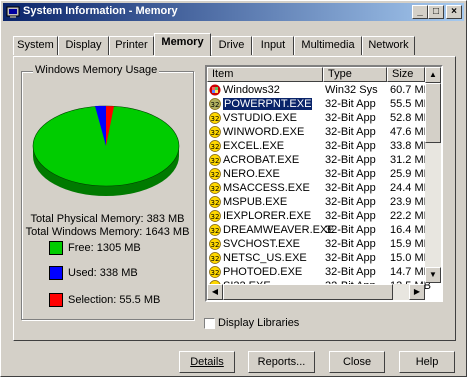 This screenshot has height=377, width=467. Describe the element at coordinates (319, 244) in the screenshot. I see `table-row: 32 SVCHOST.EXE 32-Bit App 15.9 MB` at that location.